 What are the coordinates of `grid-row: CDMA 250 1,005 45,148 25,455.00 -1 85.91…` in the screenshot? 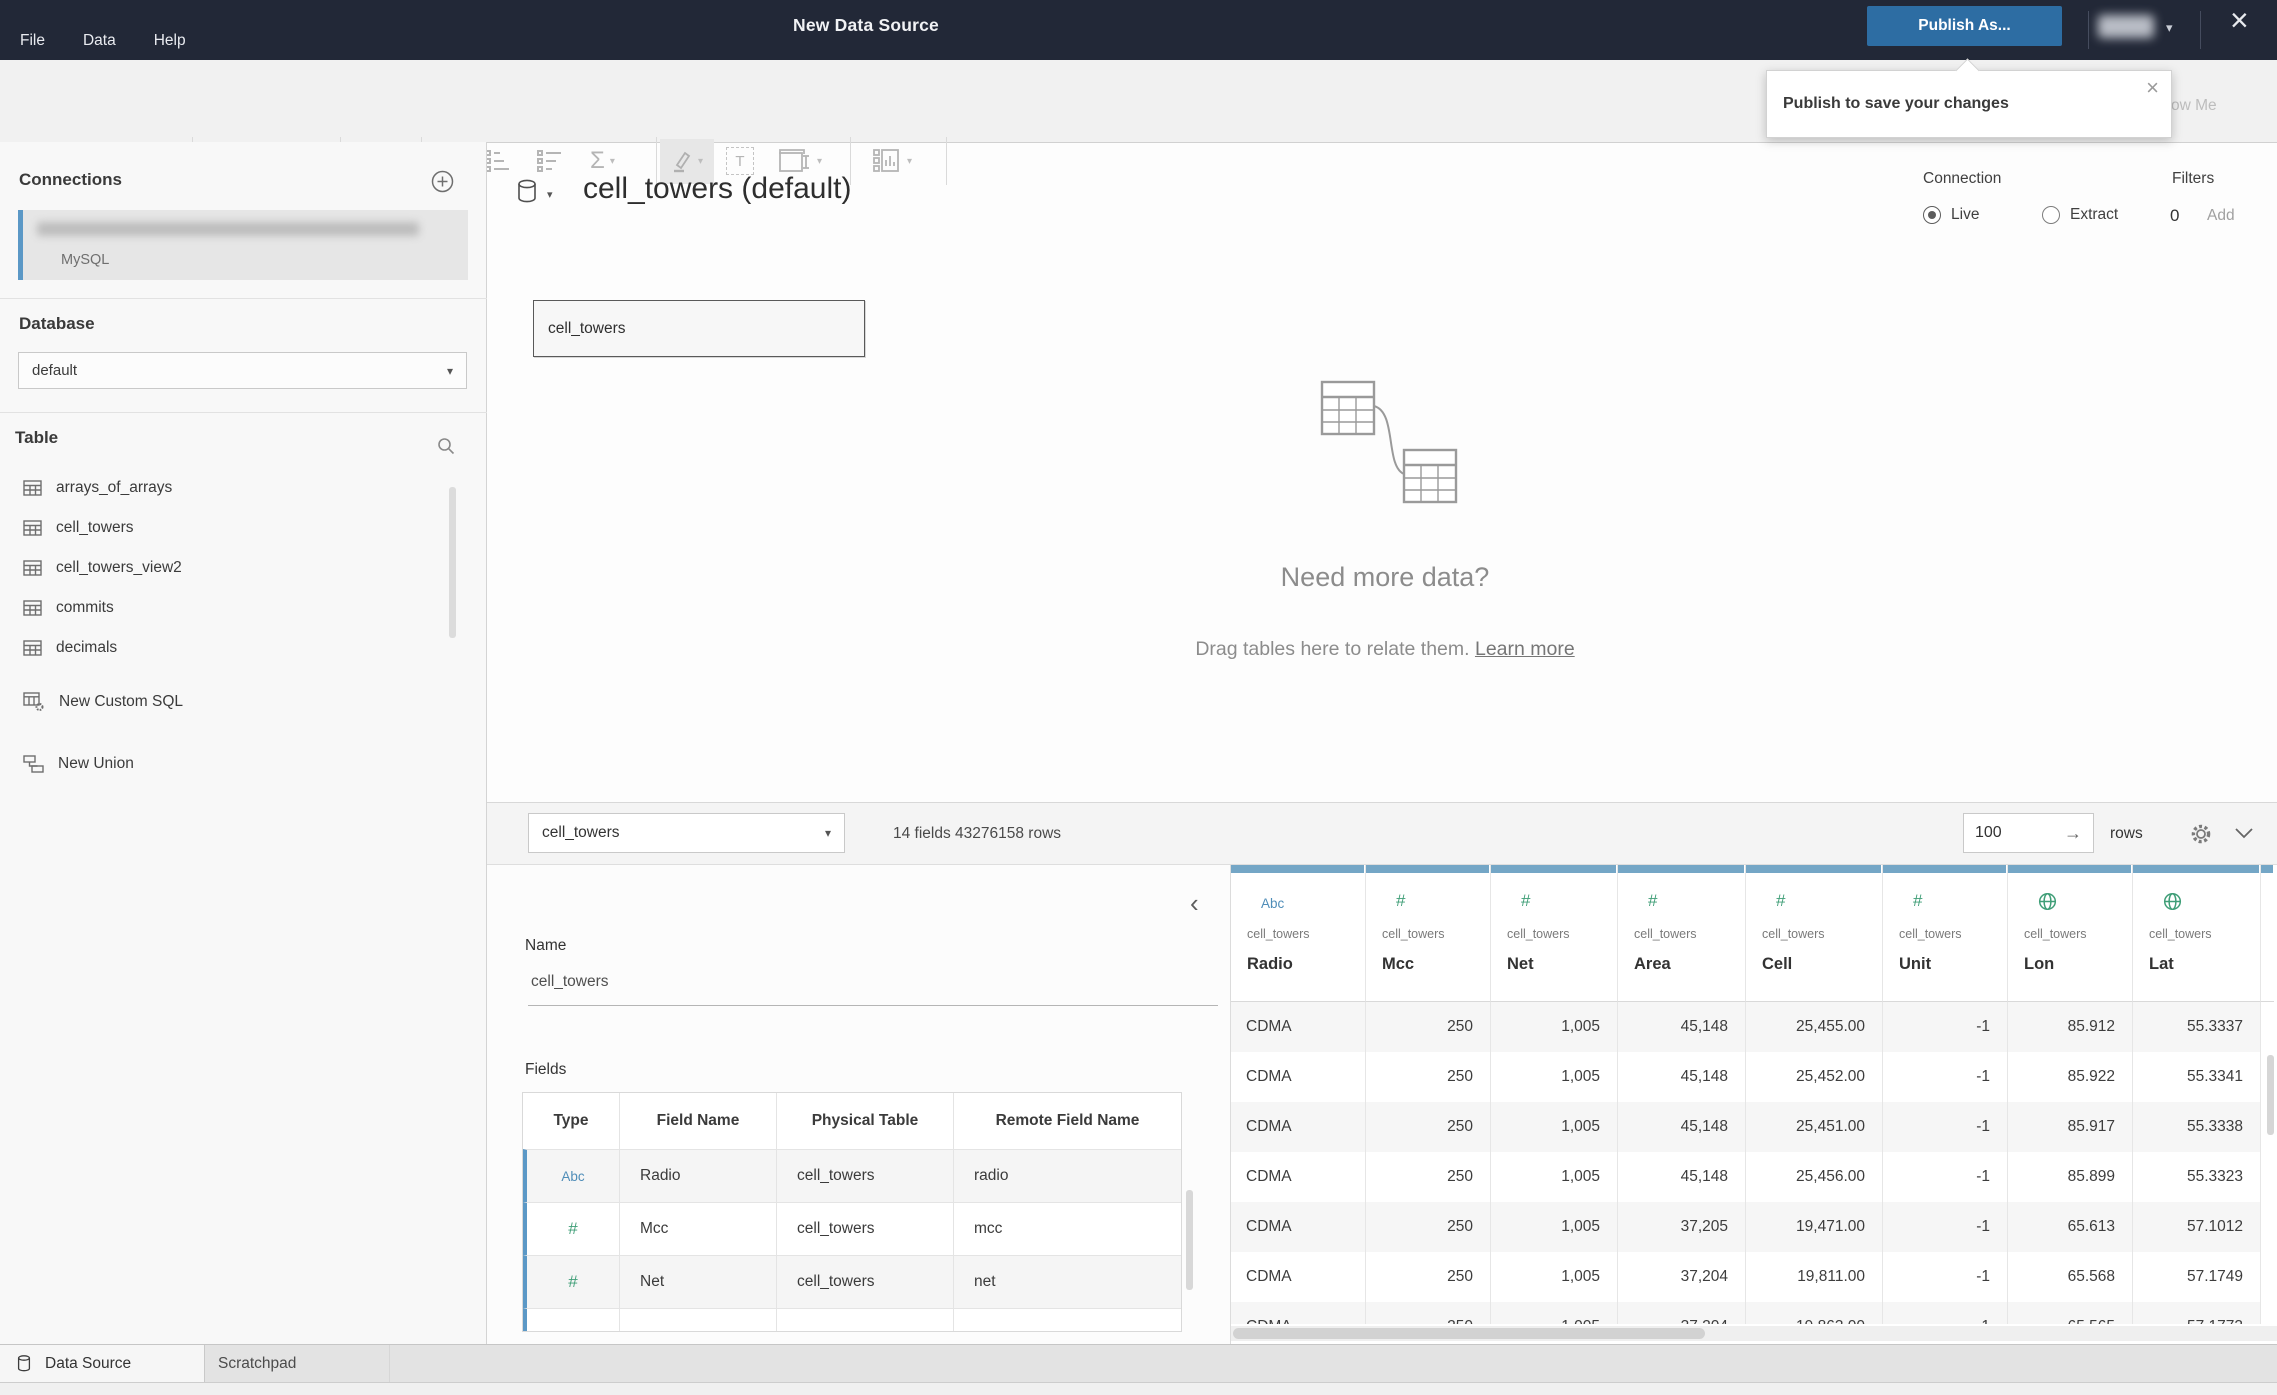 It's located at (1754, 1027).